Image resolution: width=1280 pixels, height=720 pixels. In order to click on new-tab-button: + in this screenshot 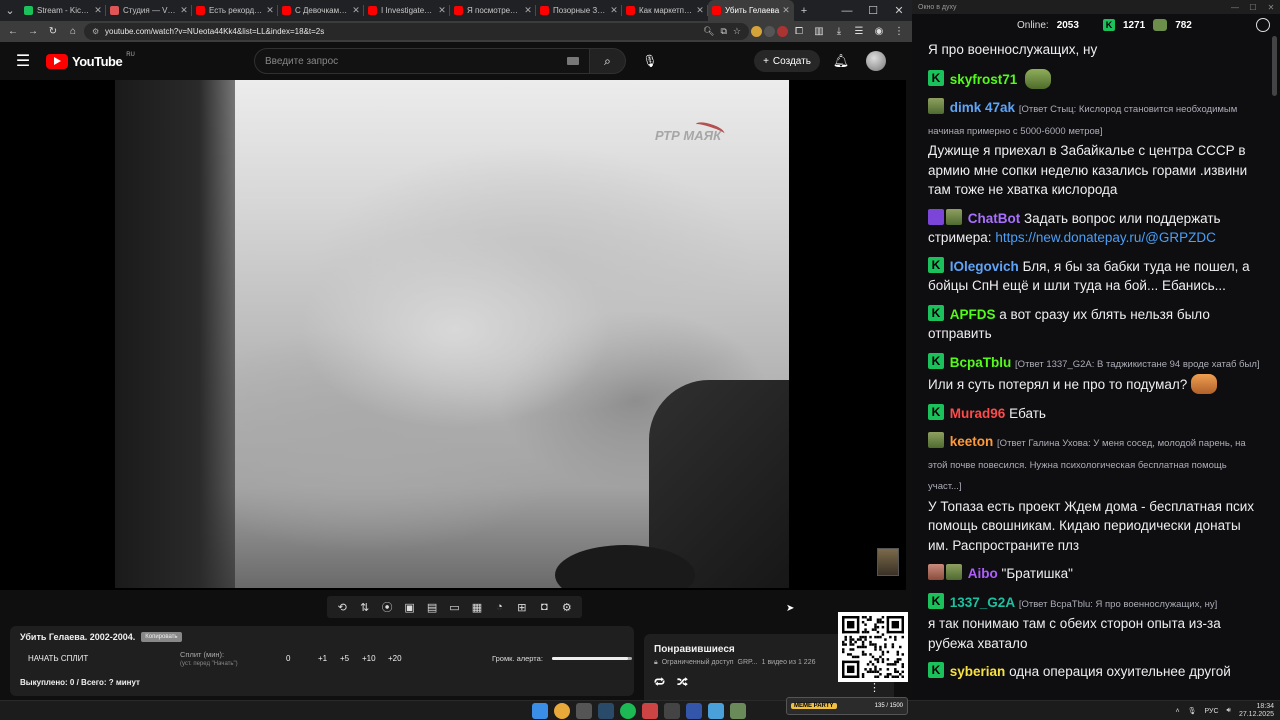, I will do `click(804, 10)`.